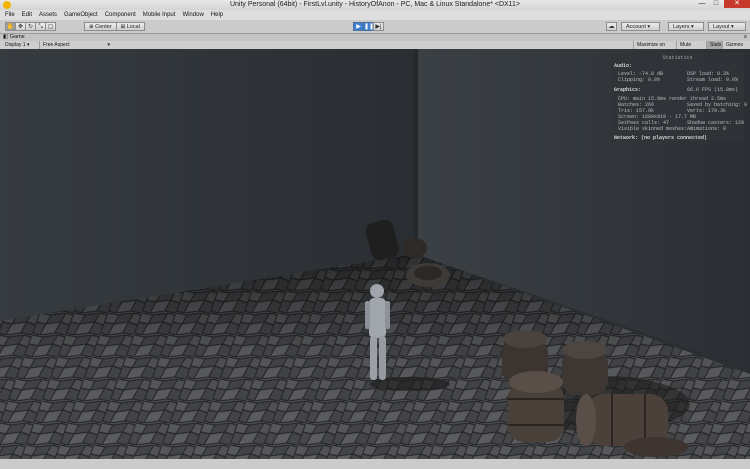 The width and height of the screenshot is (750, 469). What do you see at coordinates (76, 45) in the screenshot?
I see `aspect-dropdown: Free Aspect ▾` at bounding box center [76, 45].